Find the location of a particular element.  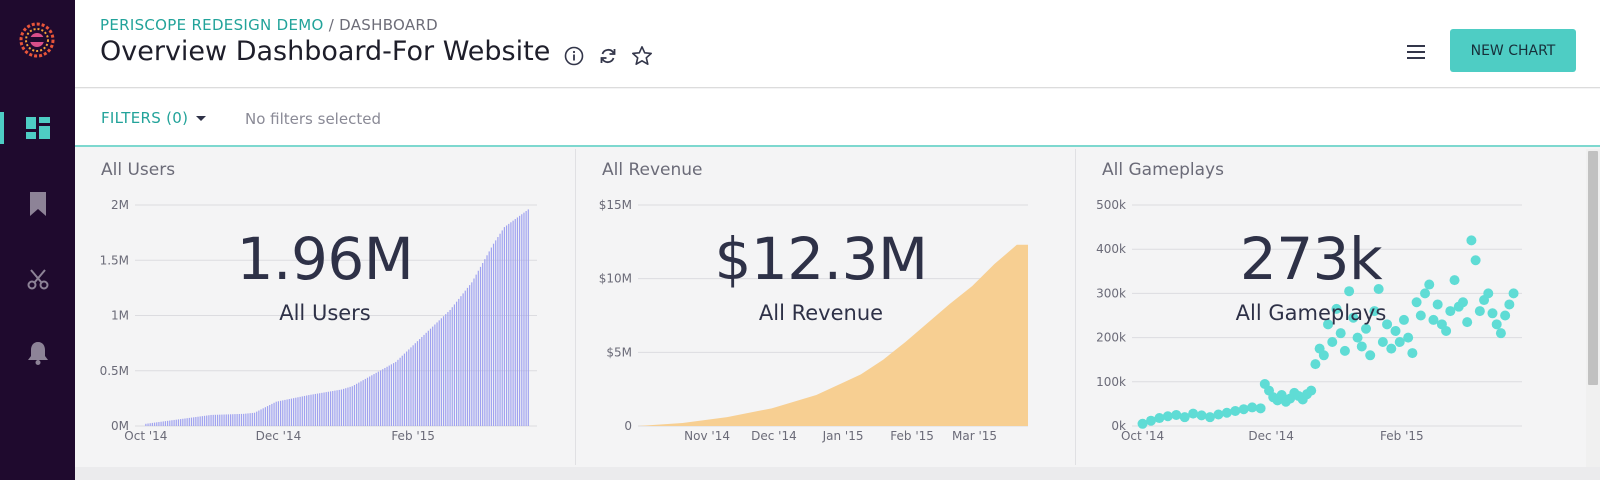

big-number-label: All Users is located at coordinates (325, 313).